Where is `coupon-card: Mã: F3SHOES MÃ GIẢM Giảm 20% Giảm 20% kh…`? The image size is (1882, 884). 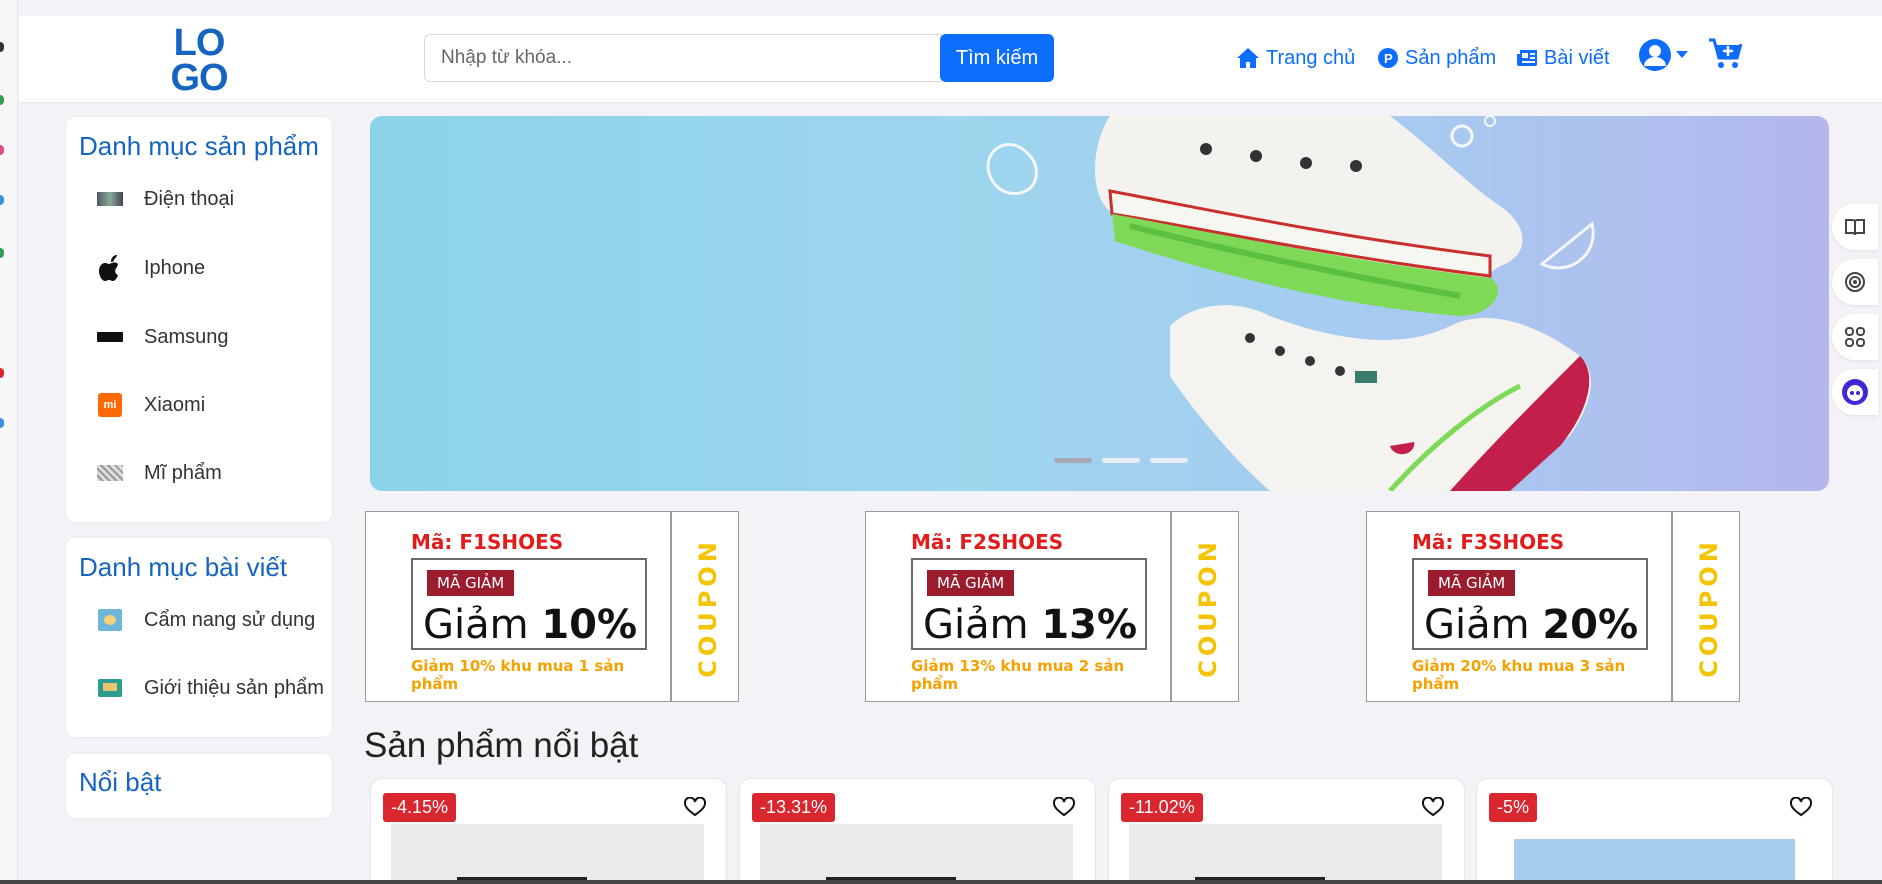
coupon-card: Mã: F3SHOES MÃ GIẢM Giảm 20% Giảm 20% kh… is located at coordinates (1553, 606).